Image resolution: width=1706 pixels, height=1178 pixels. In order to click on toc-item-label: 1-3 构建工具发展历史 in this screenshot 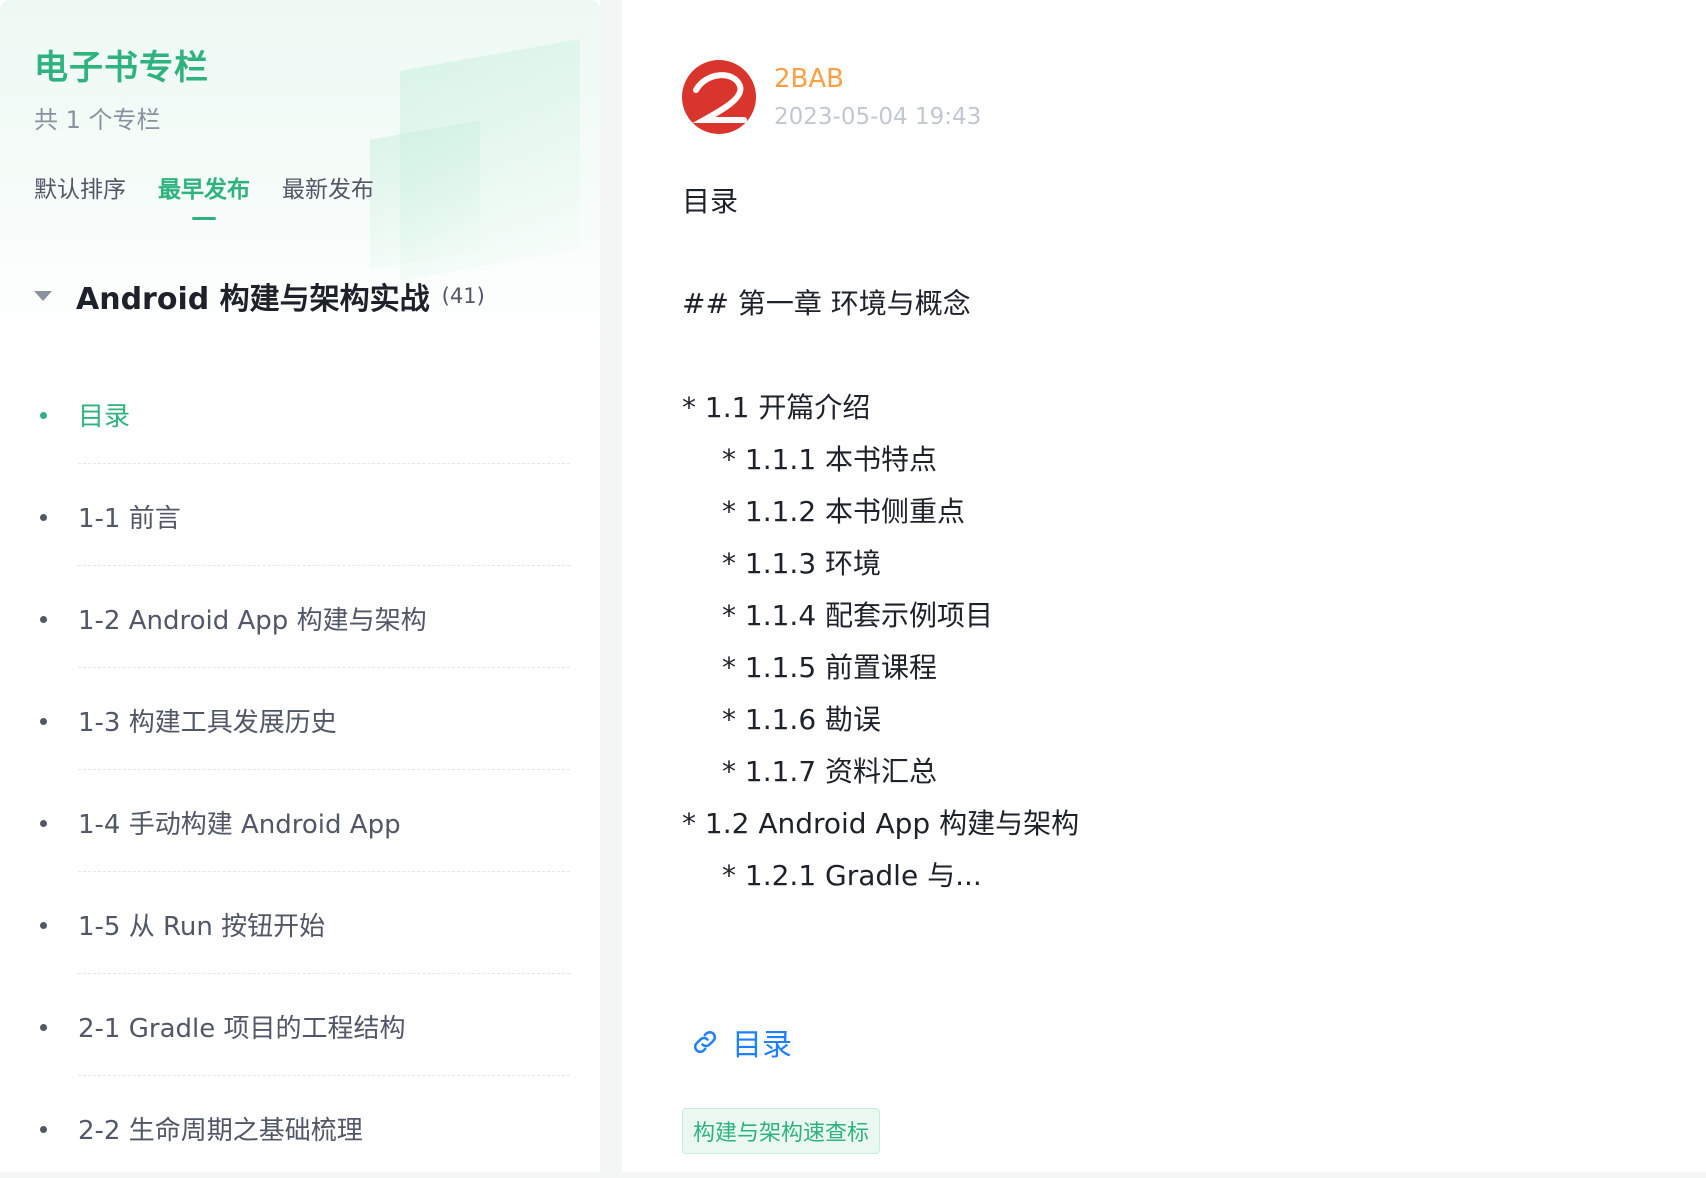, I will do `click(207, 723)`.